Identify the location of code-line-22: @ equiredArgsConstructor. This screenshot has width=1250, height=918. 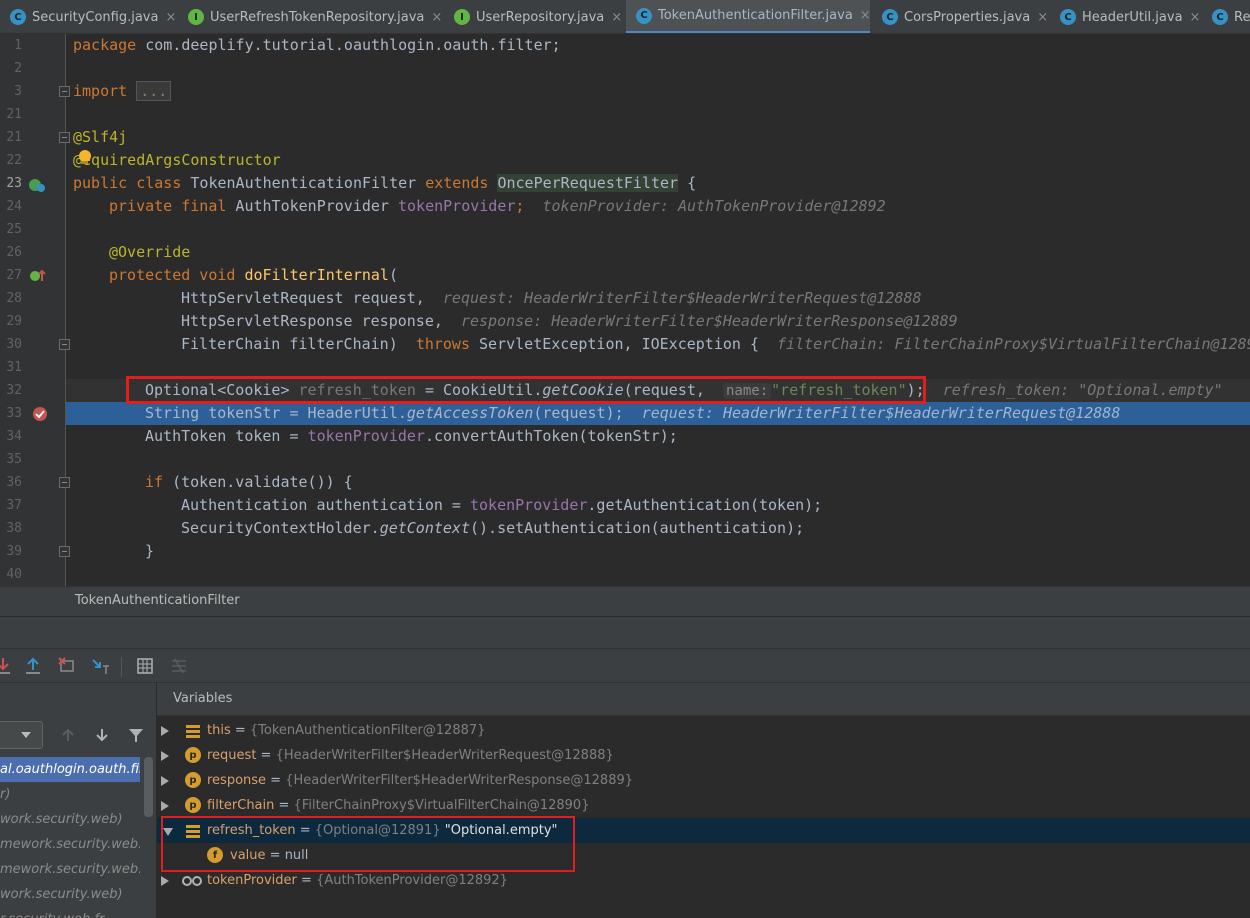
(177, 160).